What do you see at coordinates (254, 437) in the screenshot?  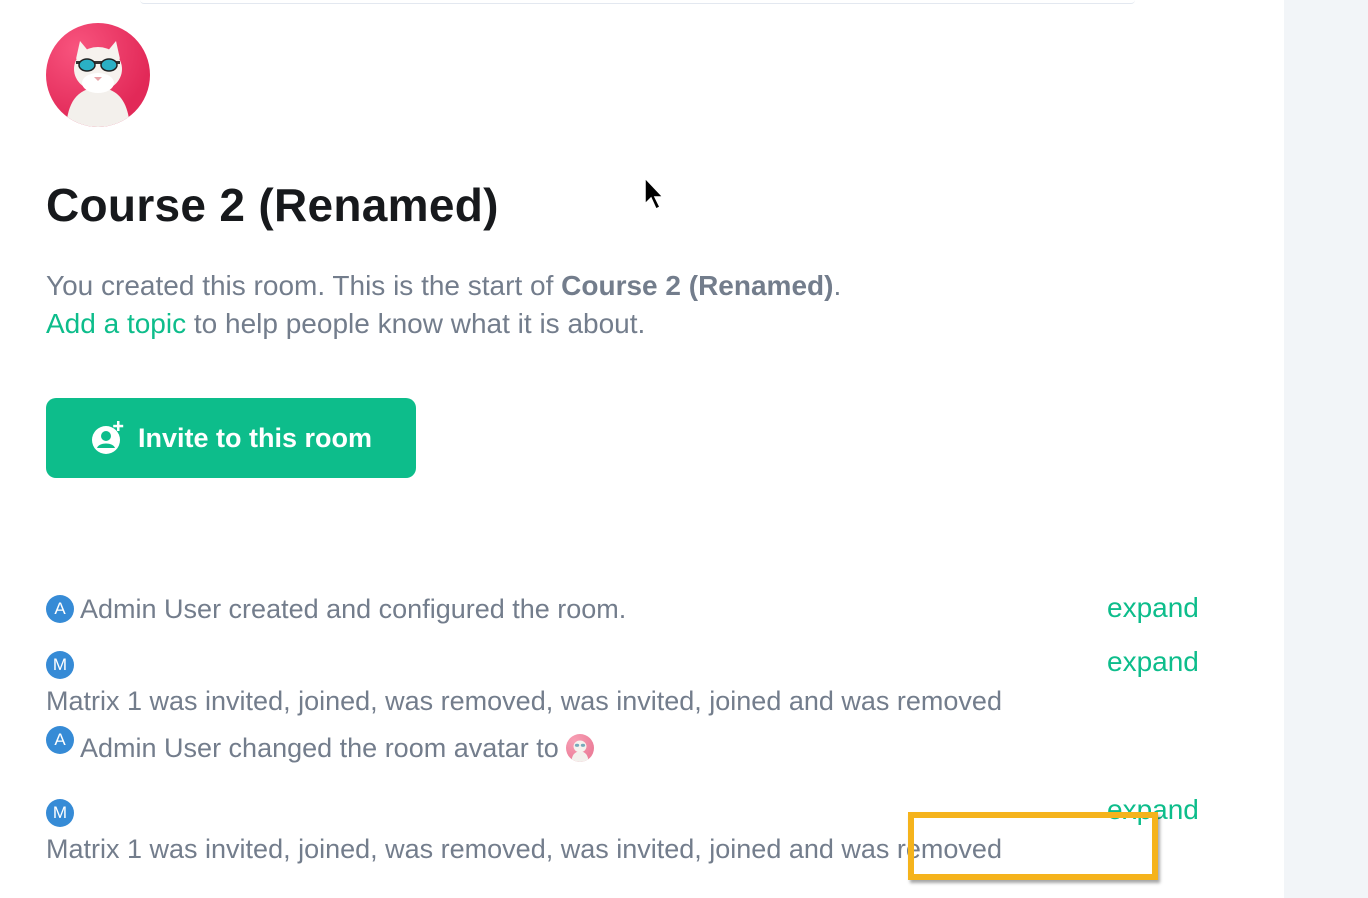 I see `invite-button-label: Invite to this room` at bounding box center [254, 437].